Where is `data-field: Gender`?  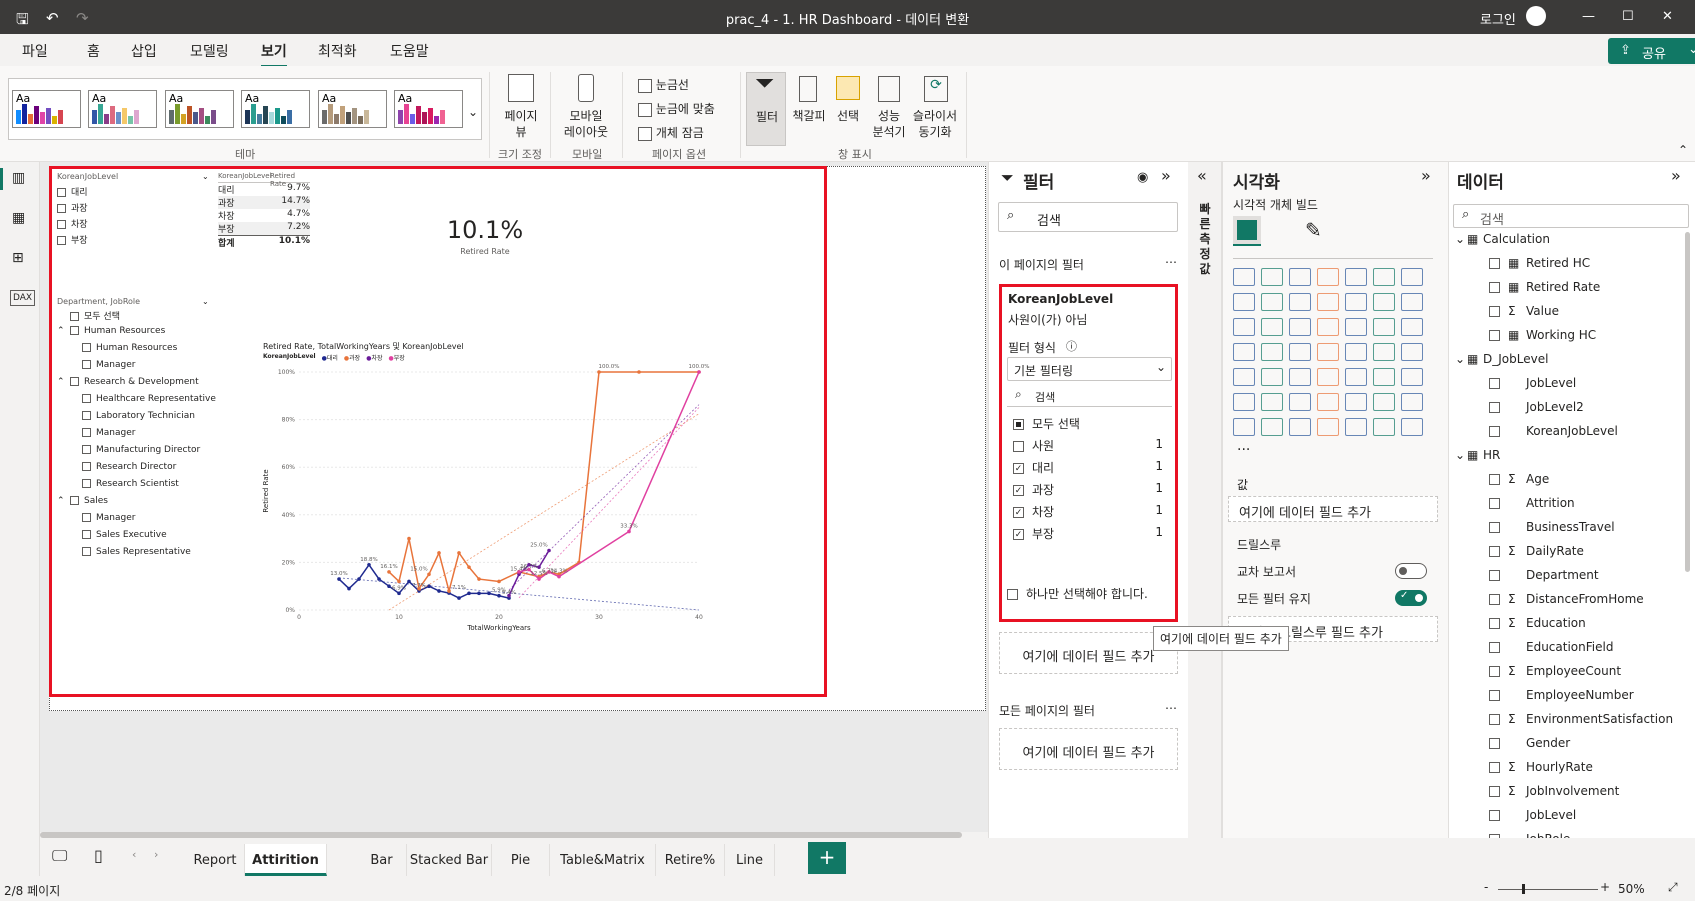 data-field: Gender is located at coordinates (1529, 743).